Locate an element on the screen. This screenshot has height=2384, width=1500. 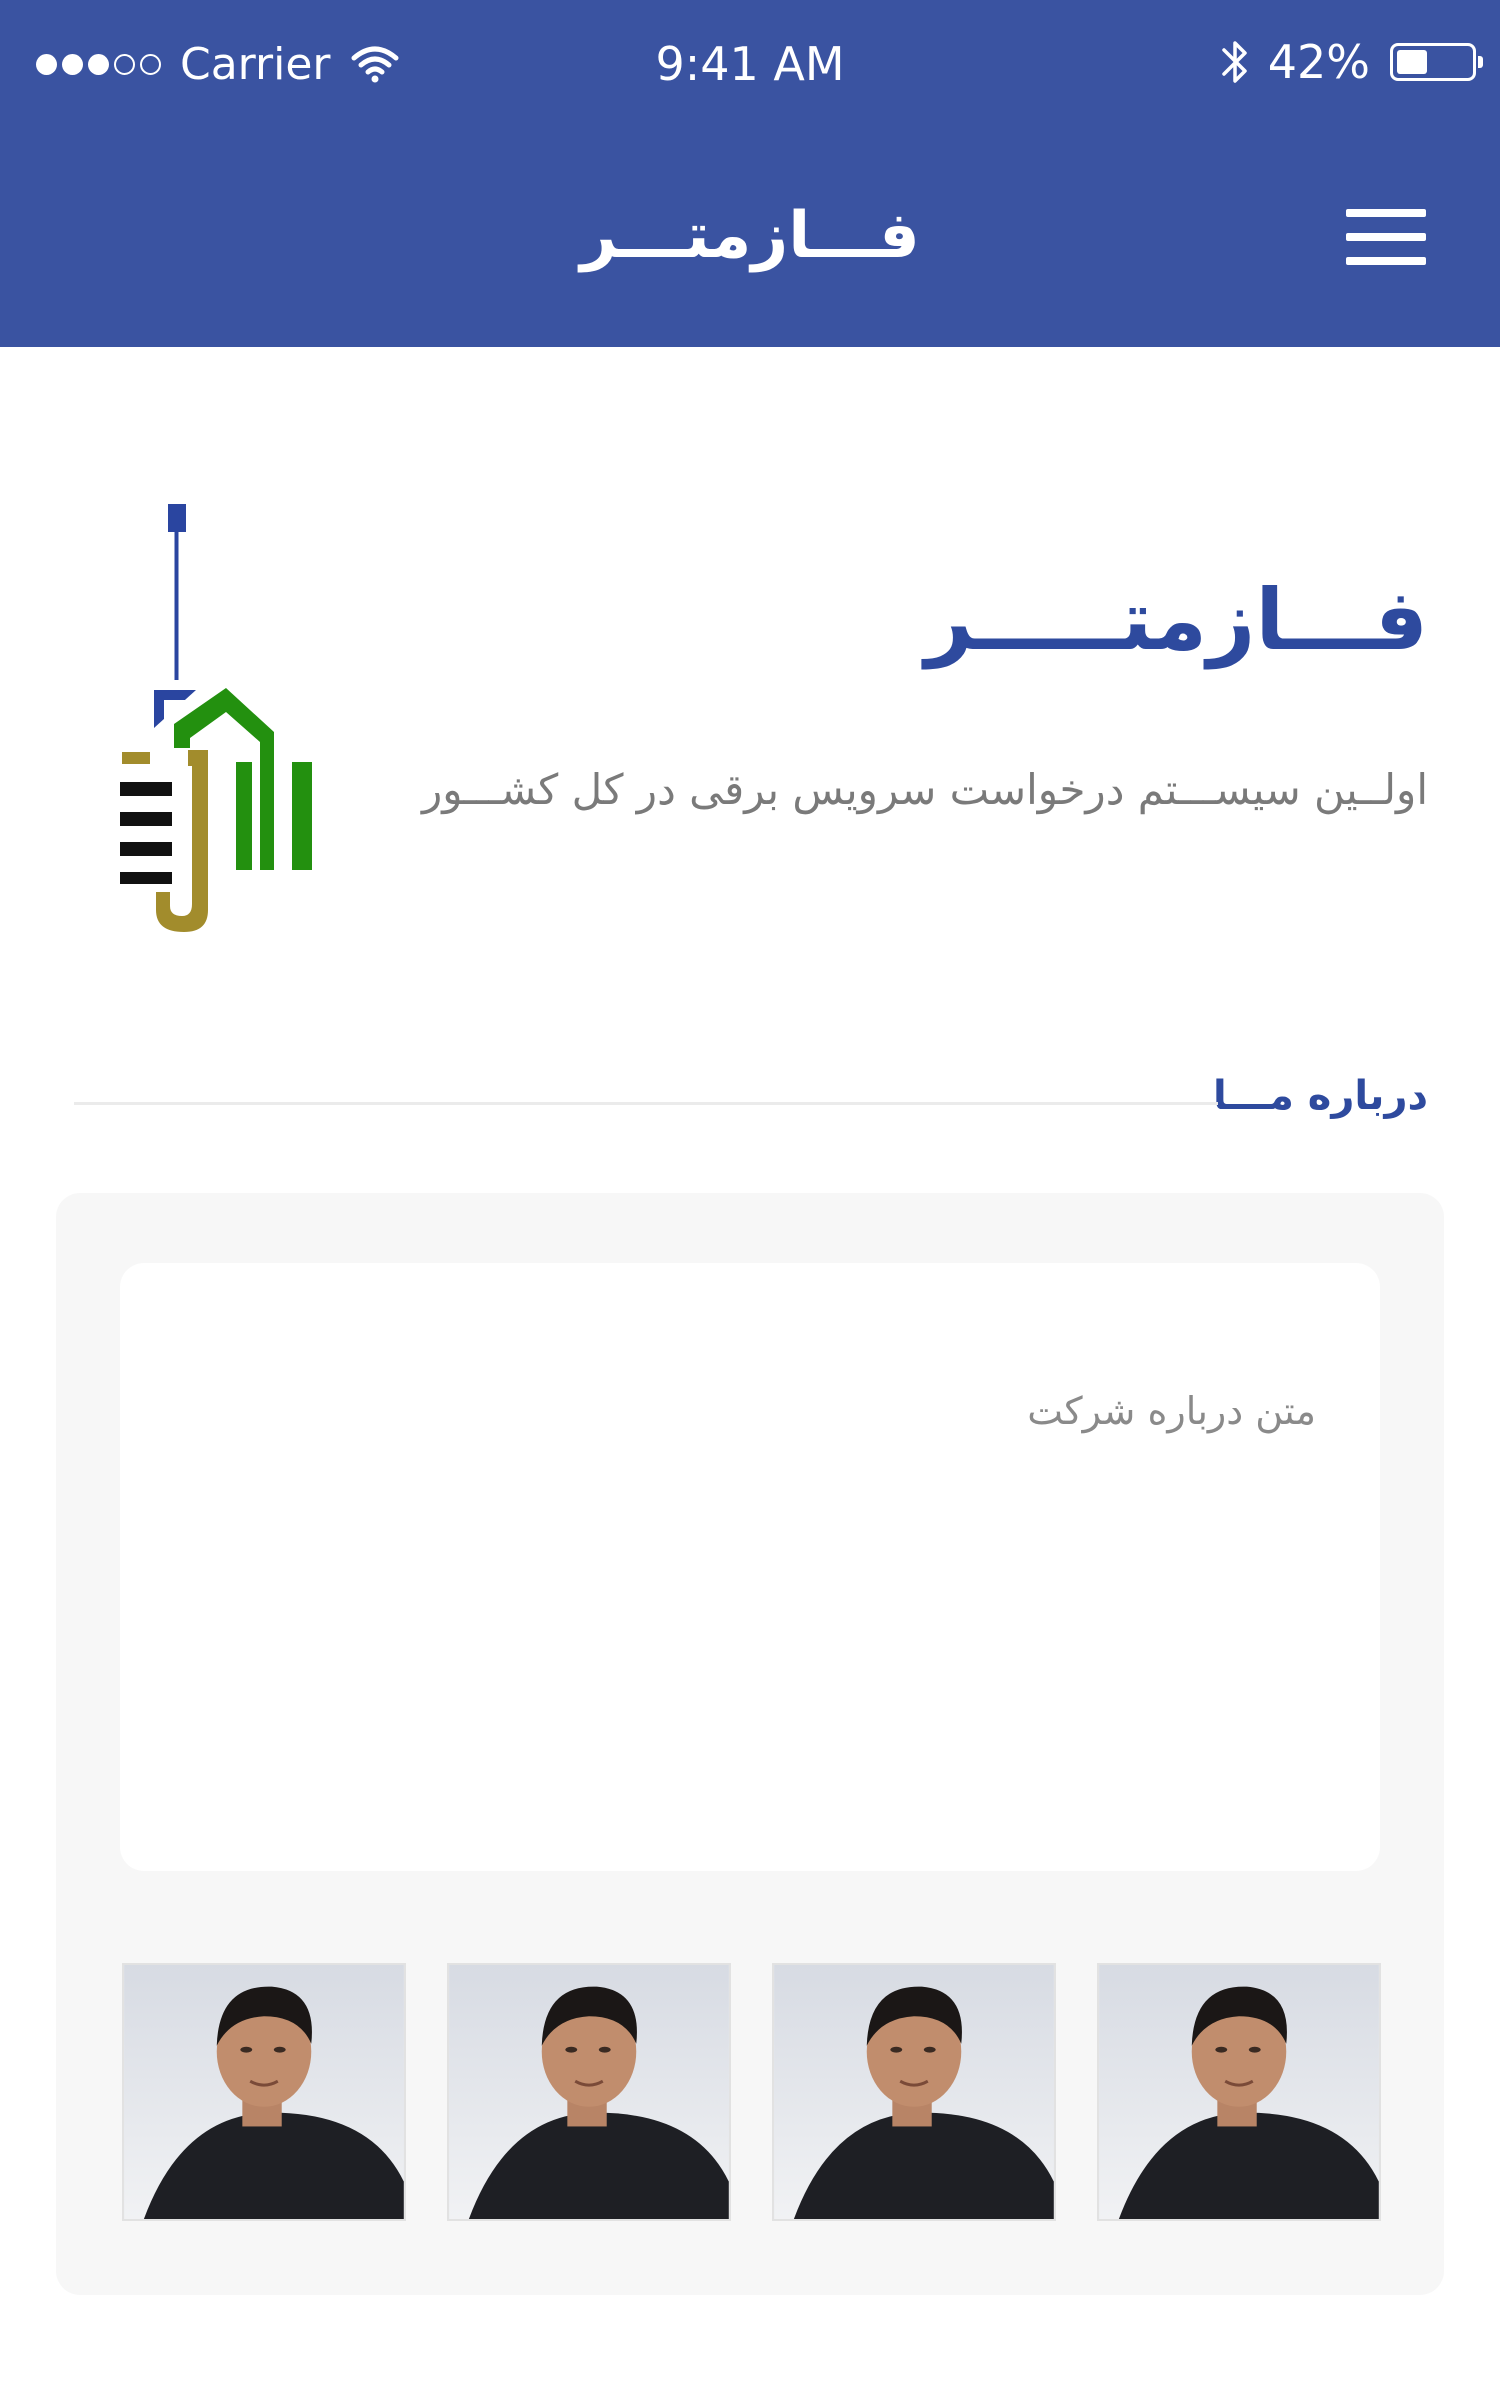
battery-level is located at coordinates (1412, 62).